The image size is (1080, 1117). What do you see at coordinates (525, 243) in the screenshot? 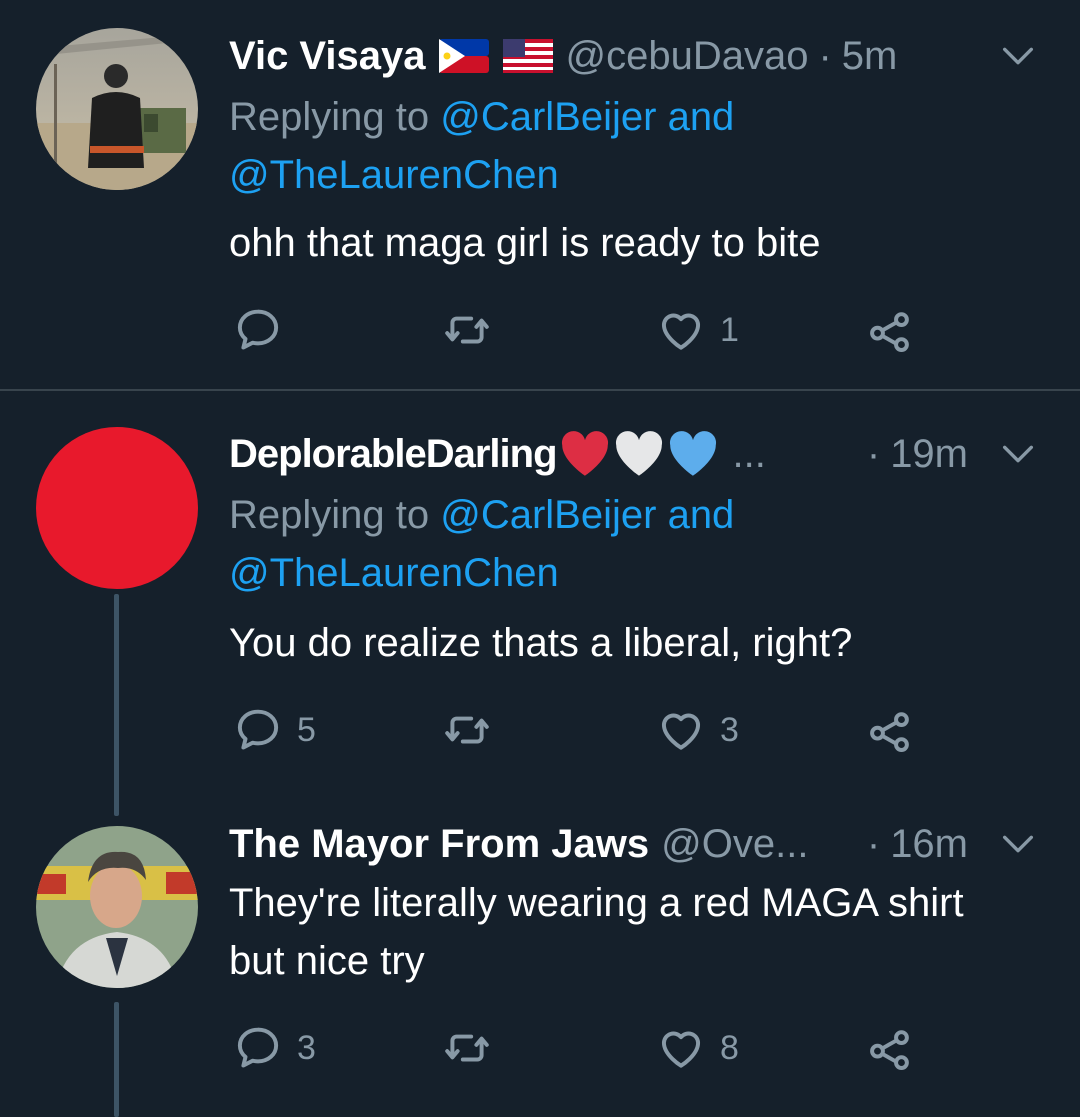
I see `tweet-text: ohh that maga girl is ready to bite` at bounding box center [525, 243].